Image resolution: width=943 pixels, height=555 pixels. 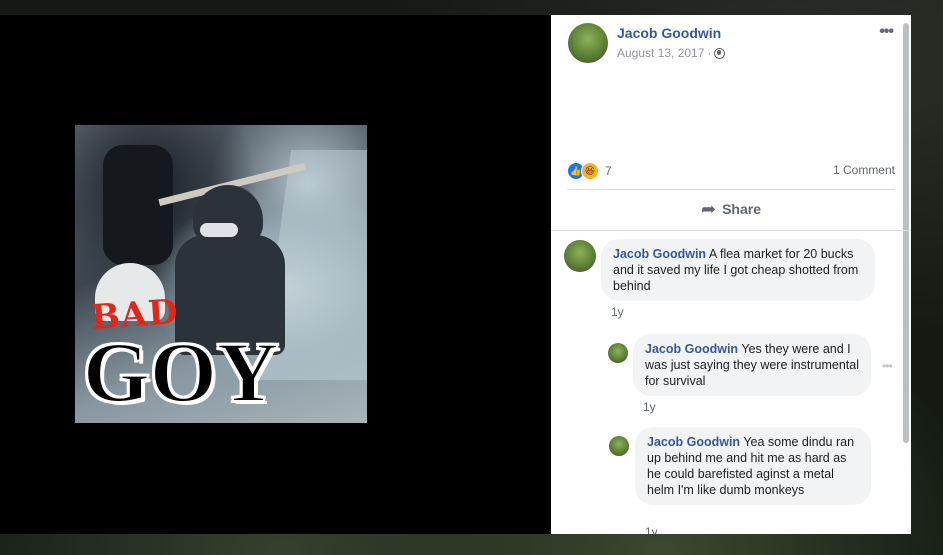 What do you see at coordinates (181, 372) in the screenshot?
I see `photo-overlay-large-text: GOY` at bounding box center [181, 372].